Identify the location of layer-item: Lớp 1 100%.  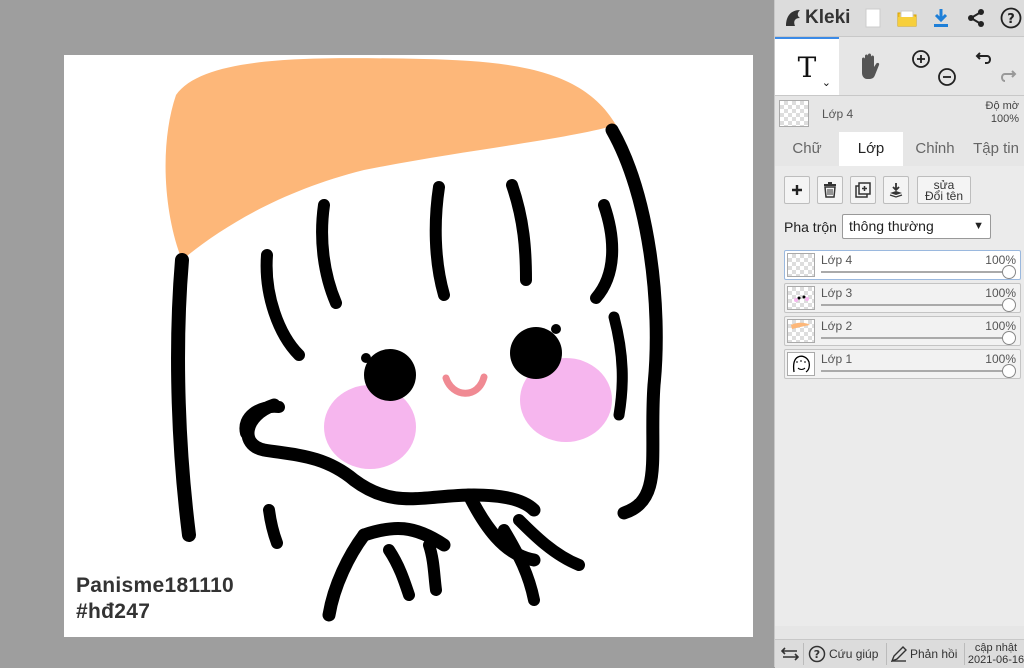
(902, 364).